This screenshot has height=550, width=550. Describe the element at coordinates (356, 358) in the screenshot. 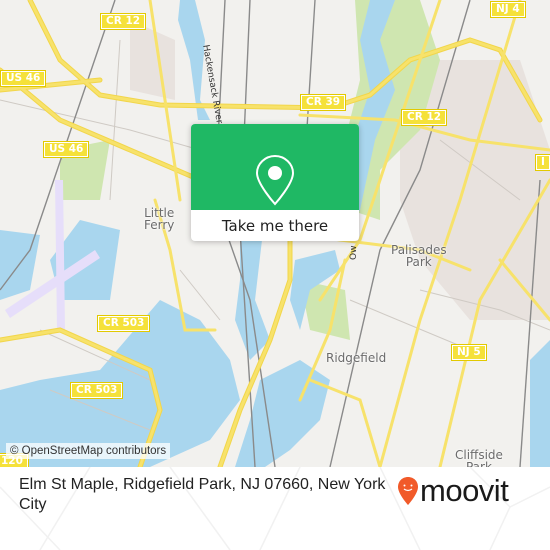

I see `place-label-ridgefield: Ridgefield` at that location.